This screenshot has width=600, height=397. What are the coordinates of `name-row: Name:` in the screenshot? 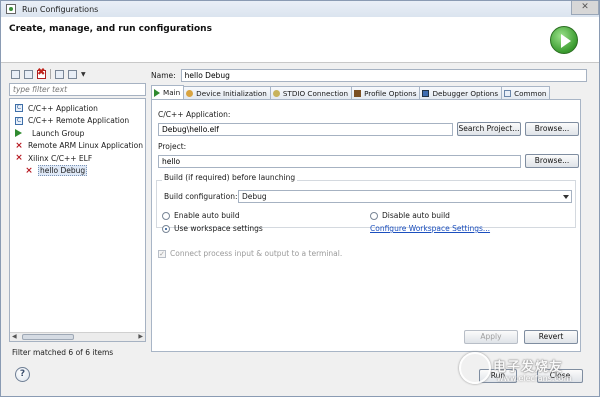 It's located at (369, 75).